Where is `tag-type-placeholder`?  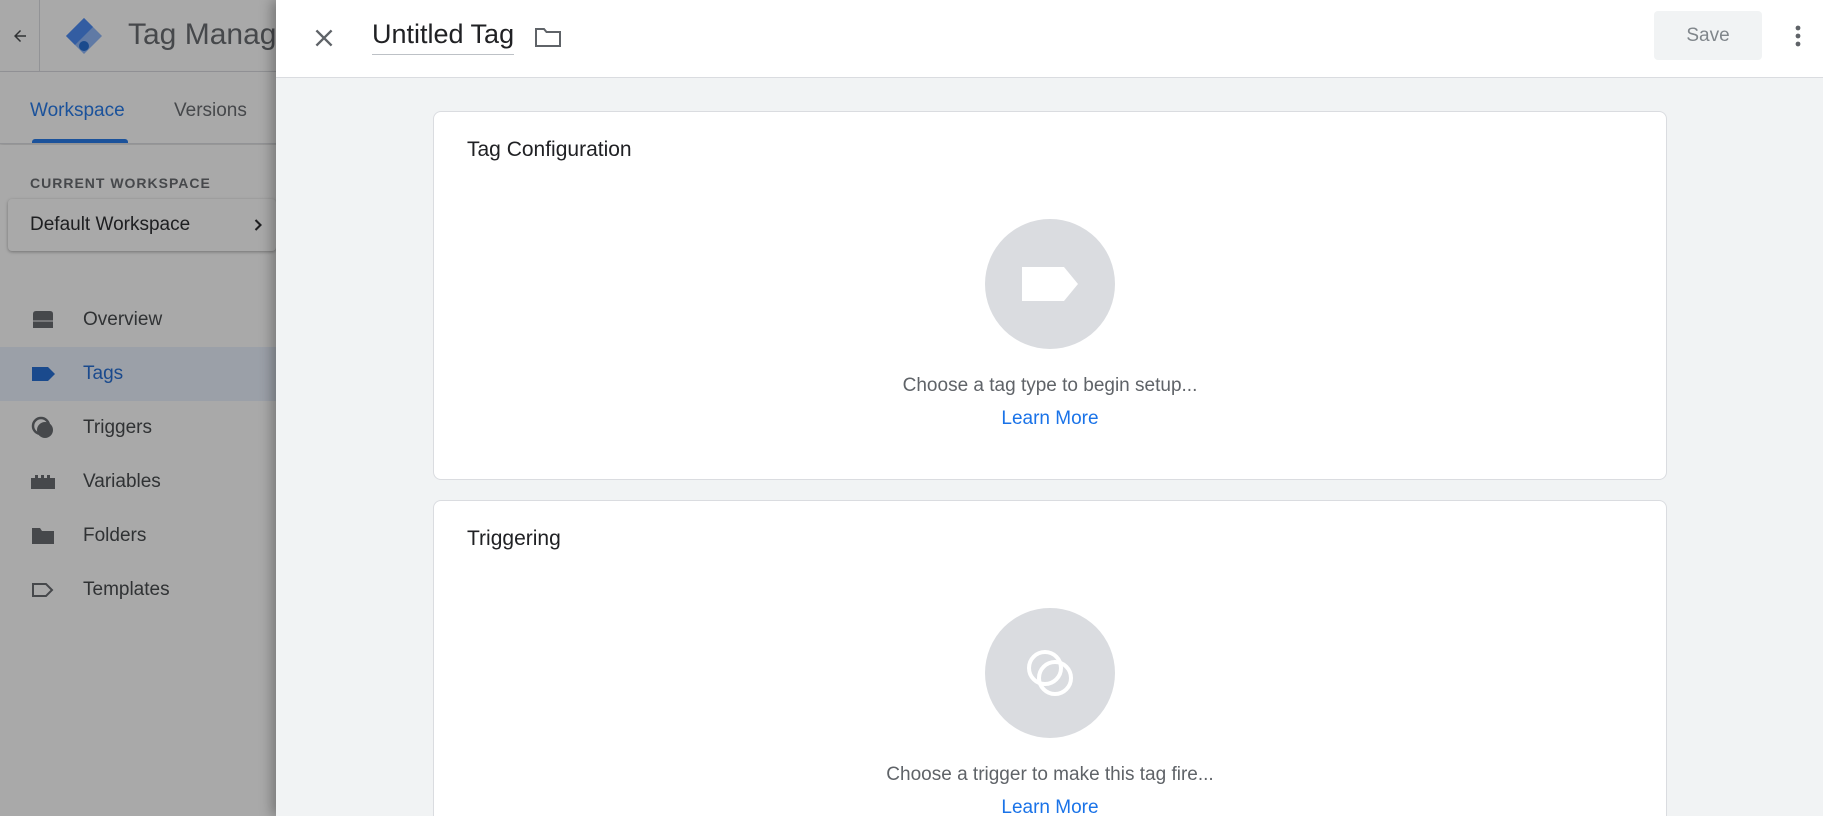
tag-type-placeholder is located at coordinates (1050, 284).